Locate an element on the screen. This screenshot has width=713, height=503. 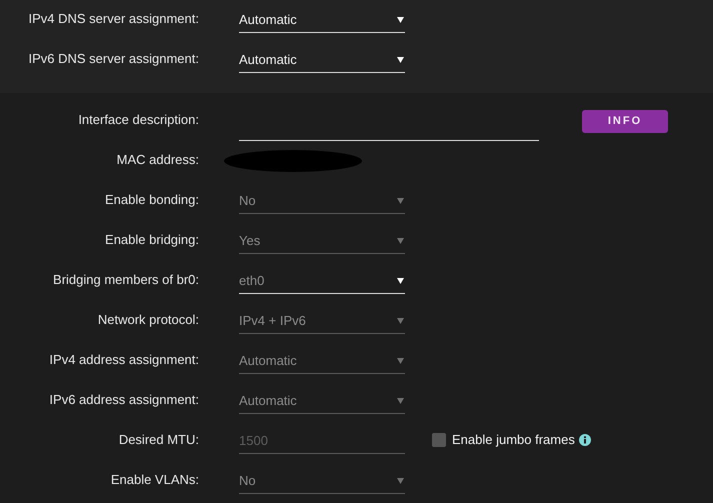
field-label: Bridging members of br0: is located at coordinates (125, 280).